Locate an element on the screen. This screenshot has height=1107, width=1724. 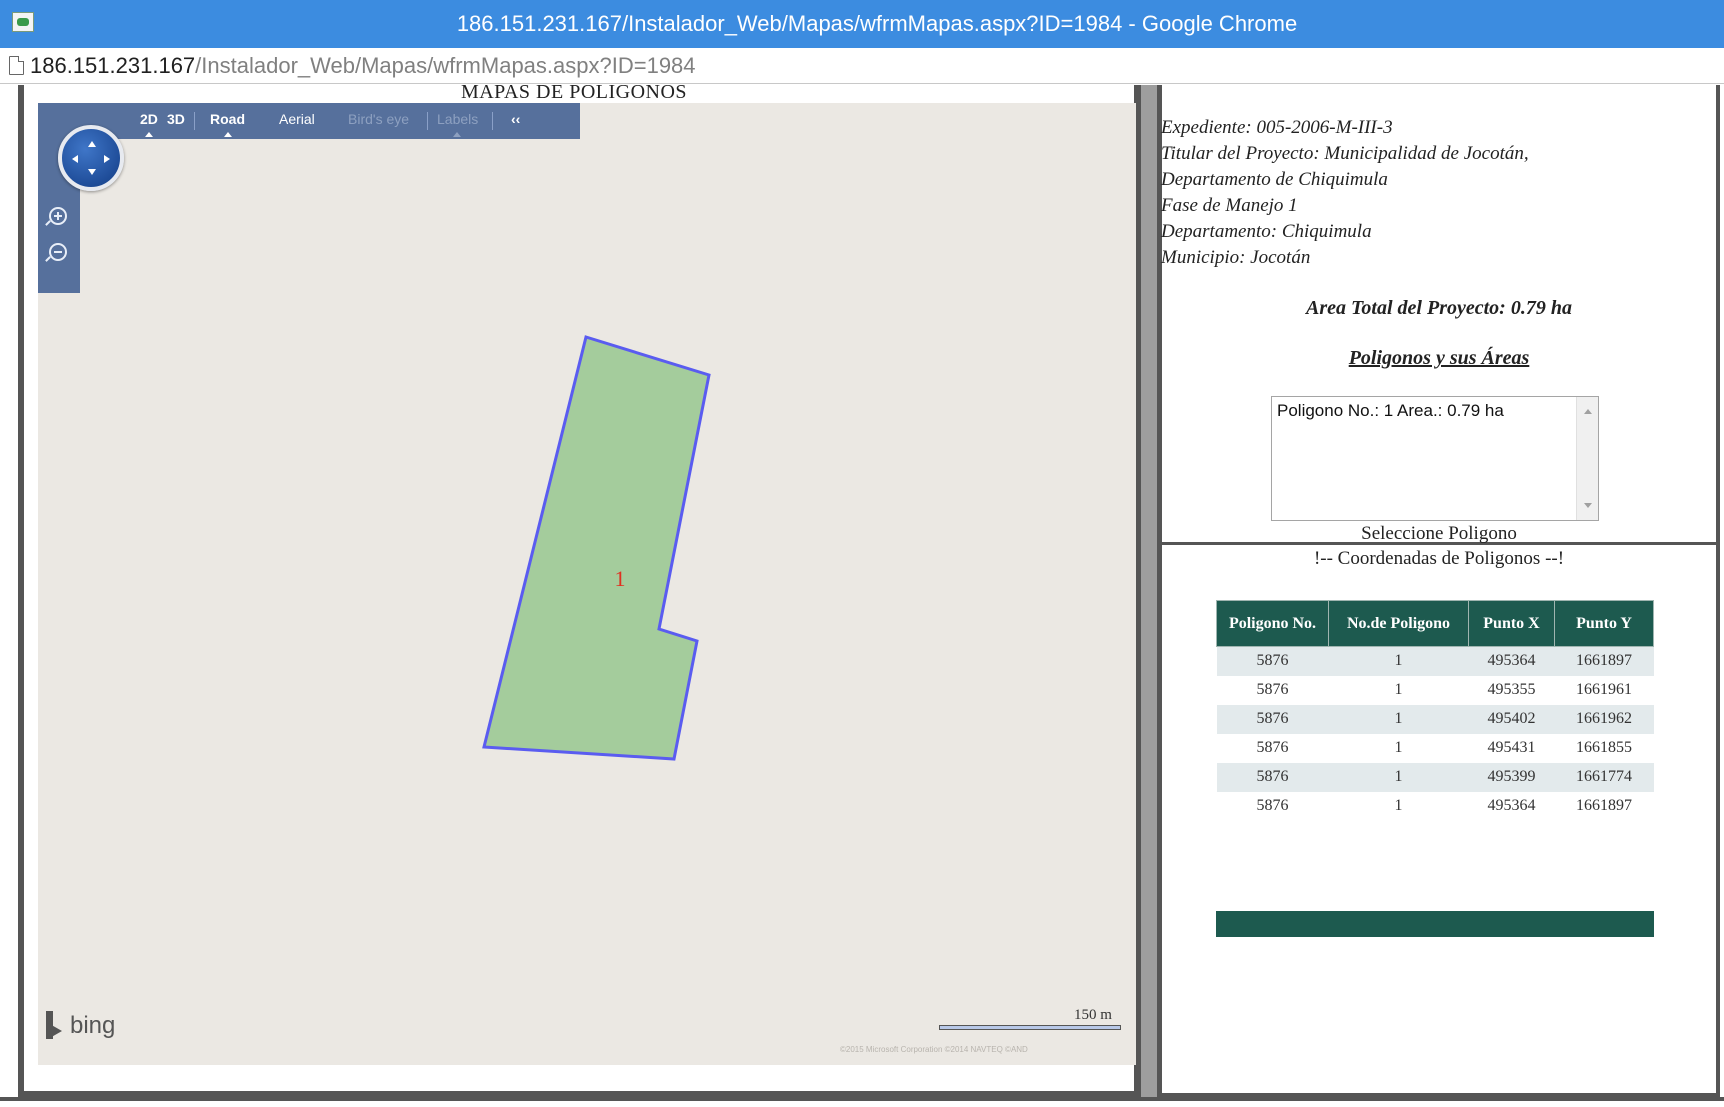
zoom-in-icon is located at coordinates (56, 216).